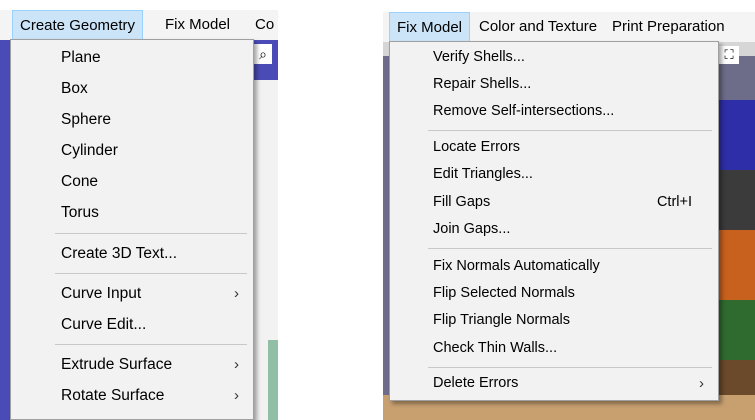  I want to click on menu-create-geometry: Create Geometry, so click(78, 25).